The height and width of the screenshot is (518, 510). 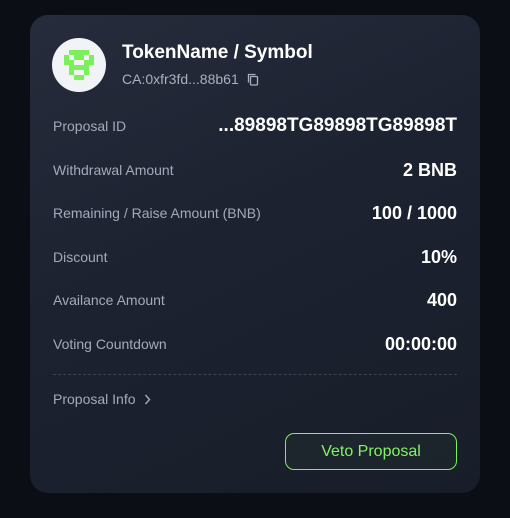 What do you see at coordinates (441, 299) in the screenshot?
I see `detail-value: 400` at bounding box center [441, 299].